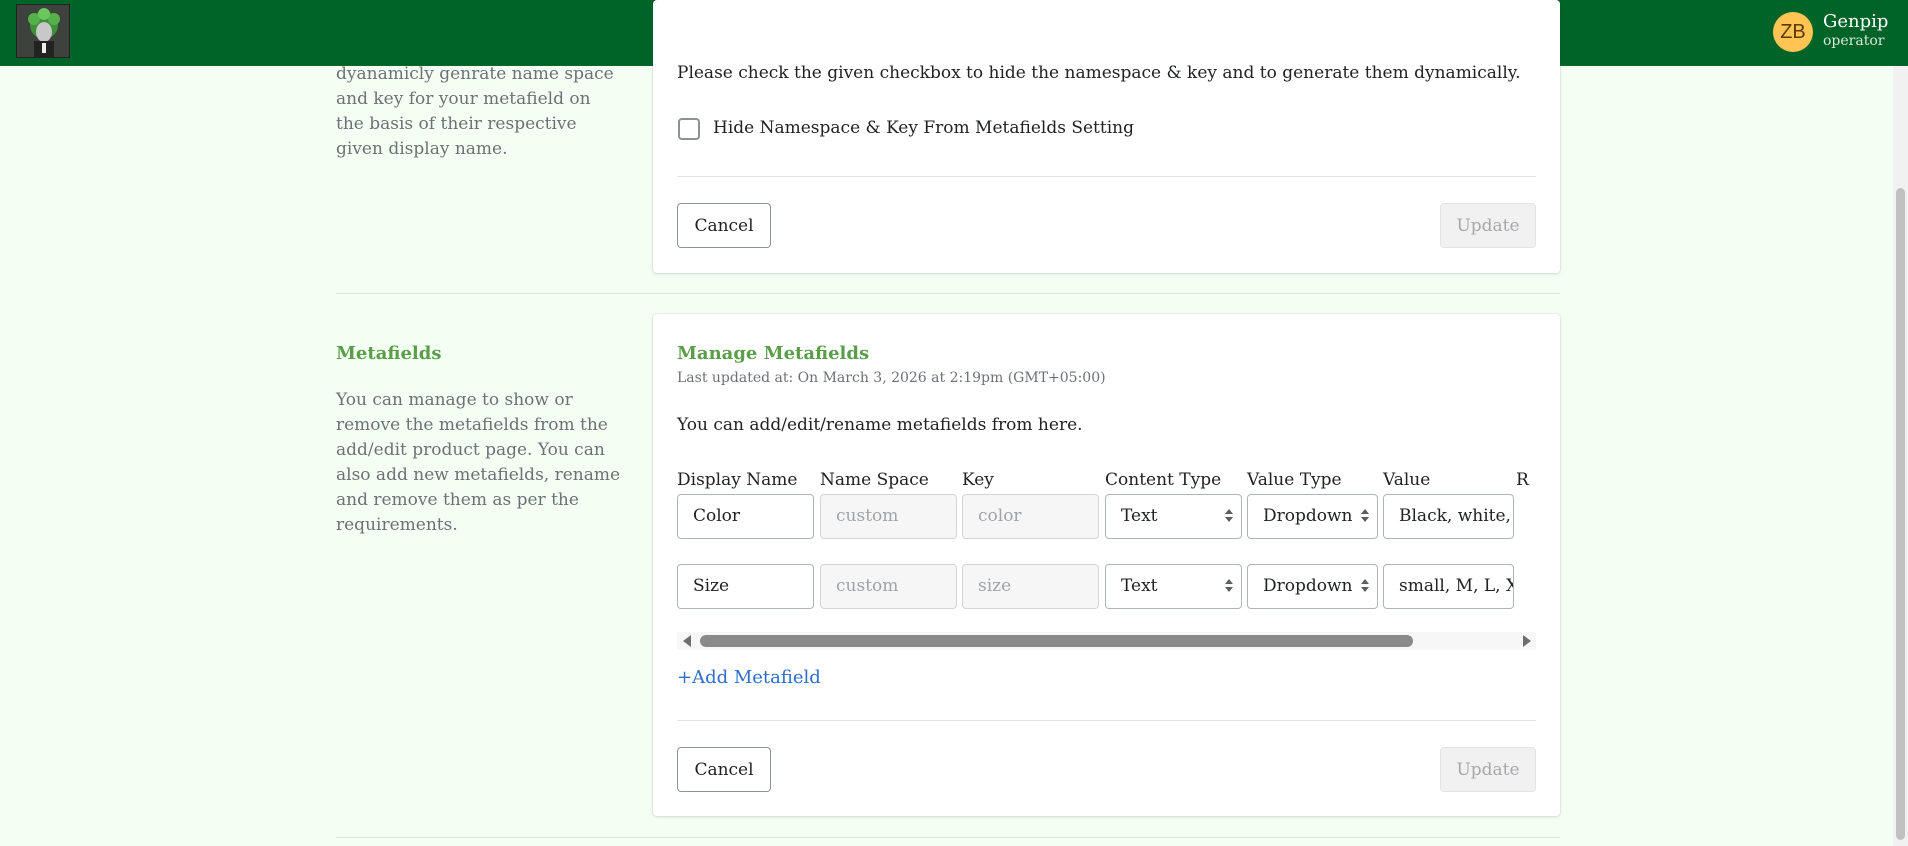 The width and height of the screenshot is (1908, 846). I want to click on column-header-content-type: Content Type, so click(1163, 480).